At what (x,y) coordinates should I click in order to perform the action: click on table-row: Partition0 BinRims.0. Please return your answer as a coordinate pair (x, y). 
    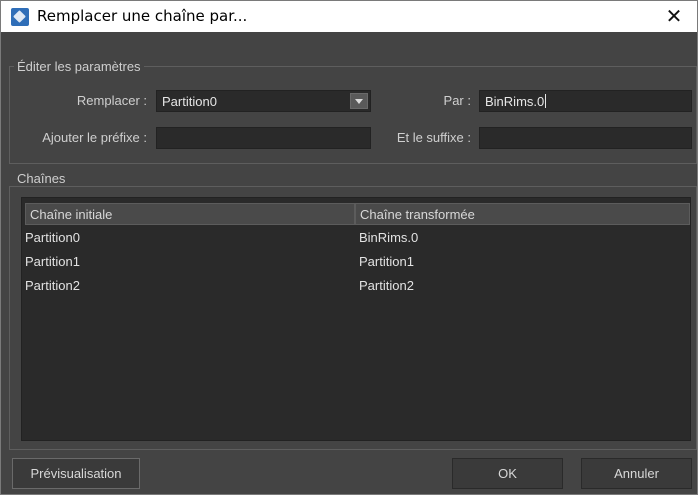
    Looking at the image, I should click on (356, 240).